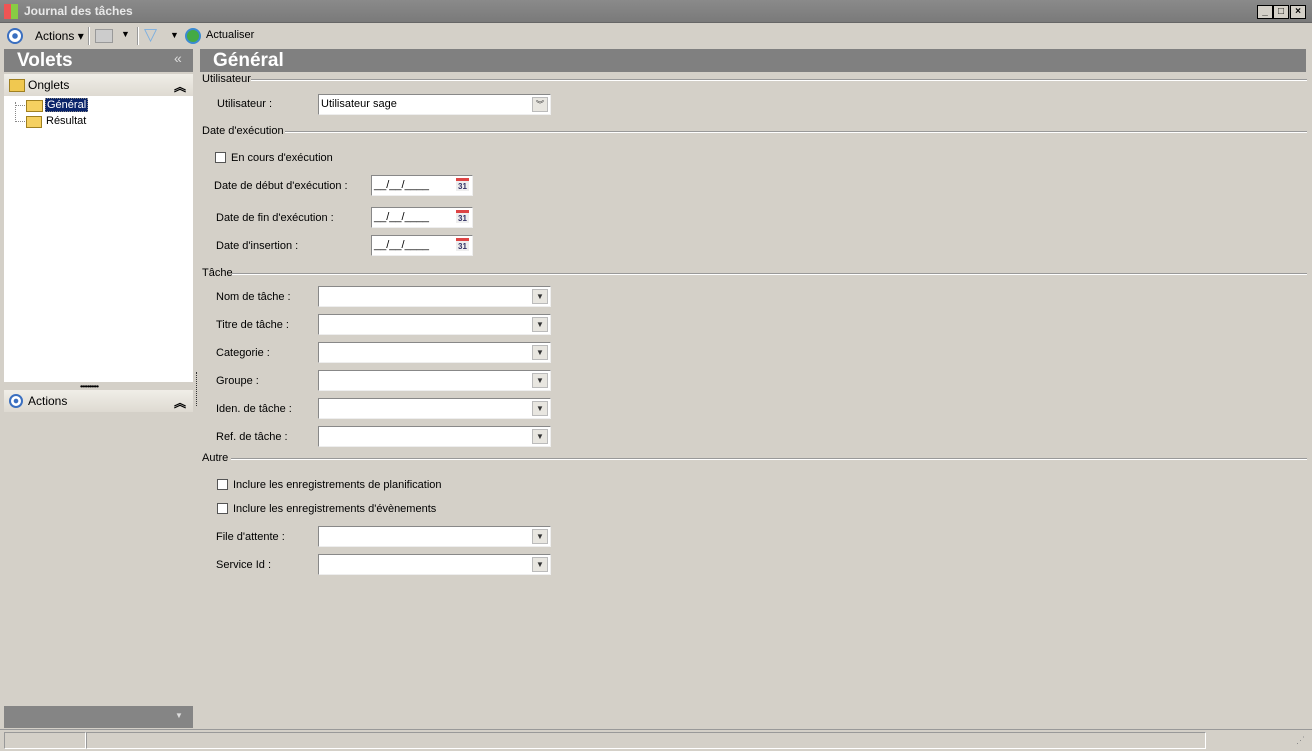 The width and height of the screenshot is (1312, 751). What do you see at coordinates (753, 60) in the screenshot?
I see `main-header: Général` at bounding box center [753, 60].